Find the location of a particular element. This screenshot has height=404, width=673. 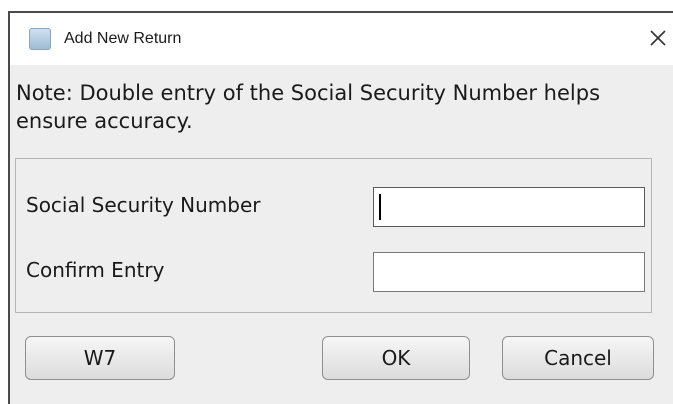

ssn-label: Social Security Number is located at coordinates (143, 205).